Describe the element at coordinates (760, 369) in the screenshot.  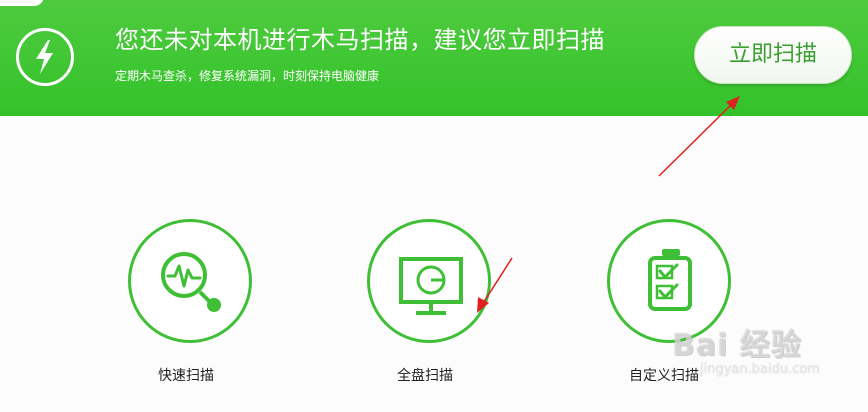
I see `watermark-url: jingyan.baidu.com` at that location.